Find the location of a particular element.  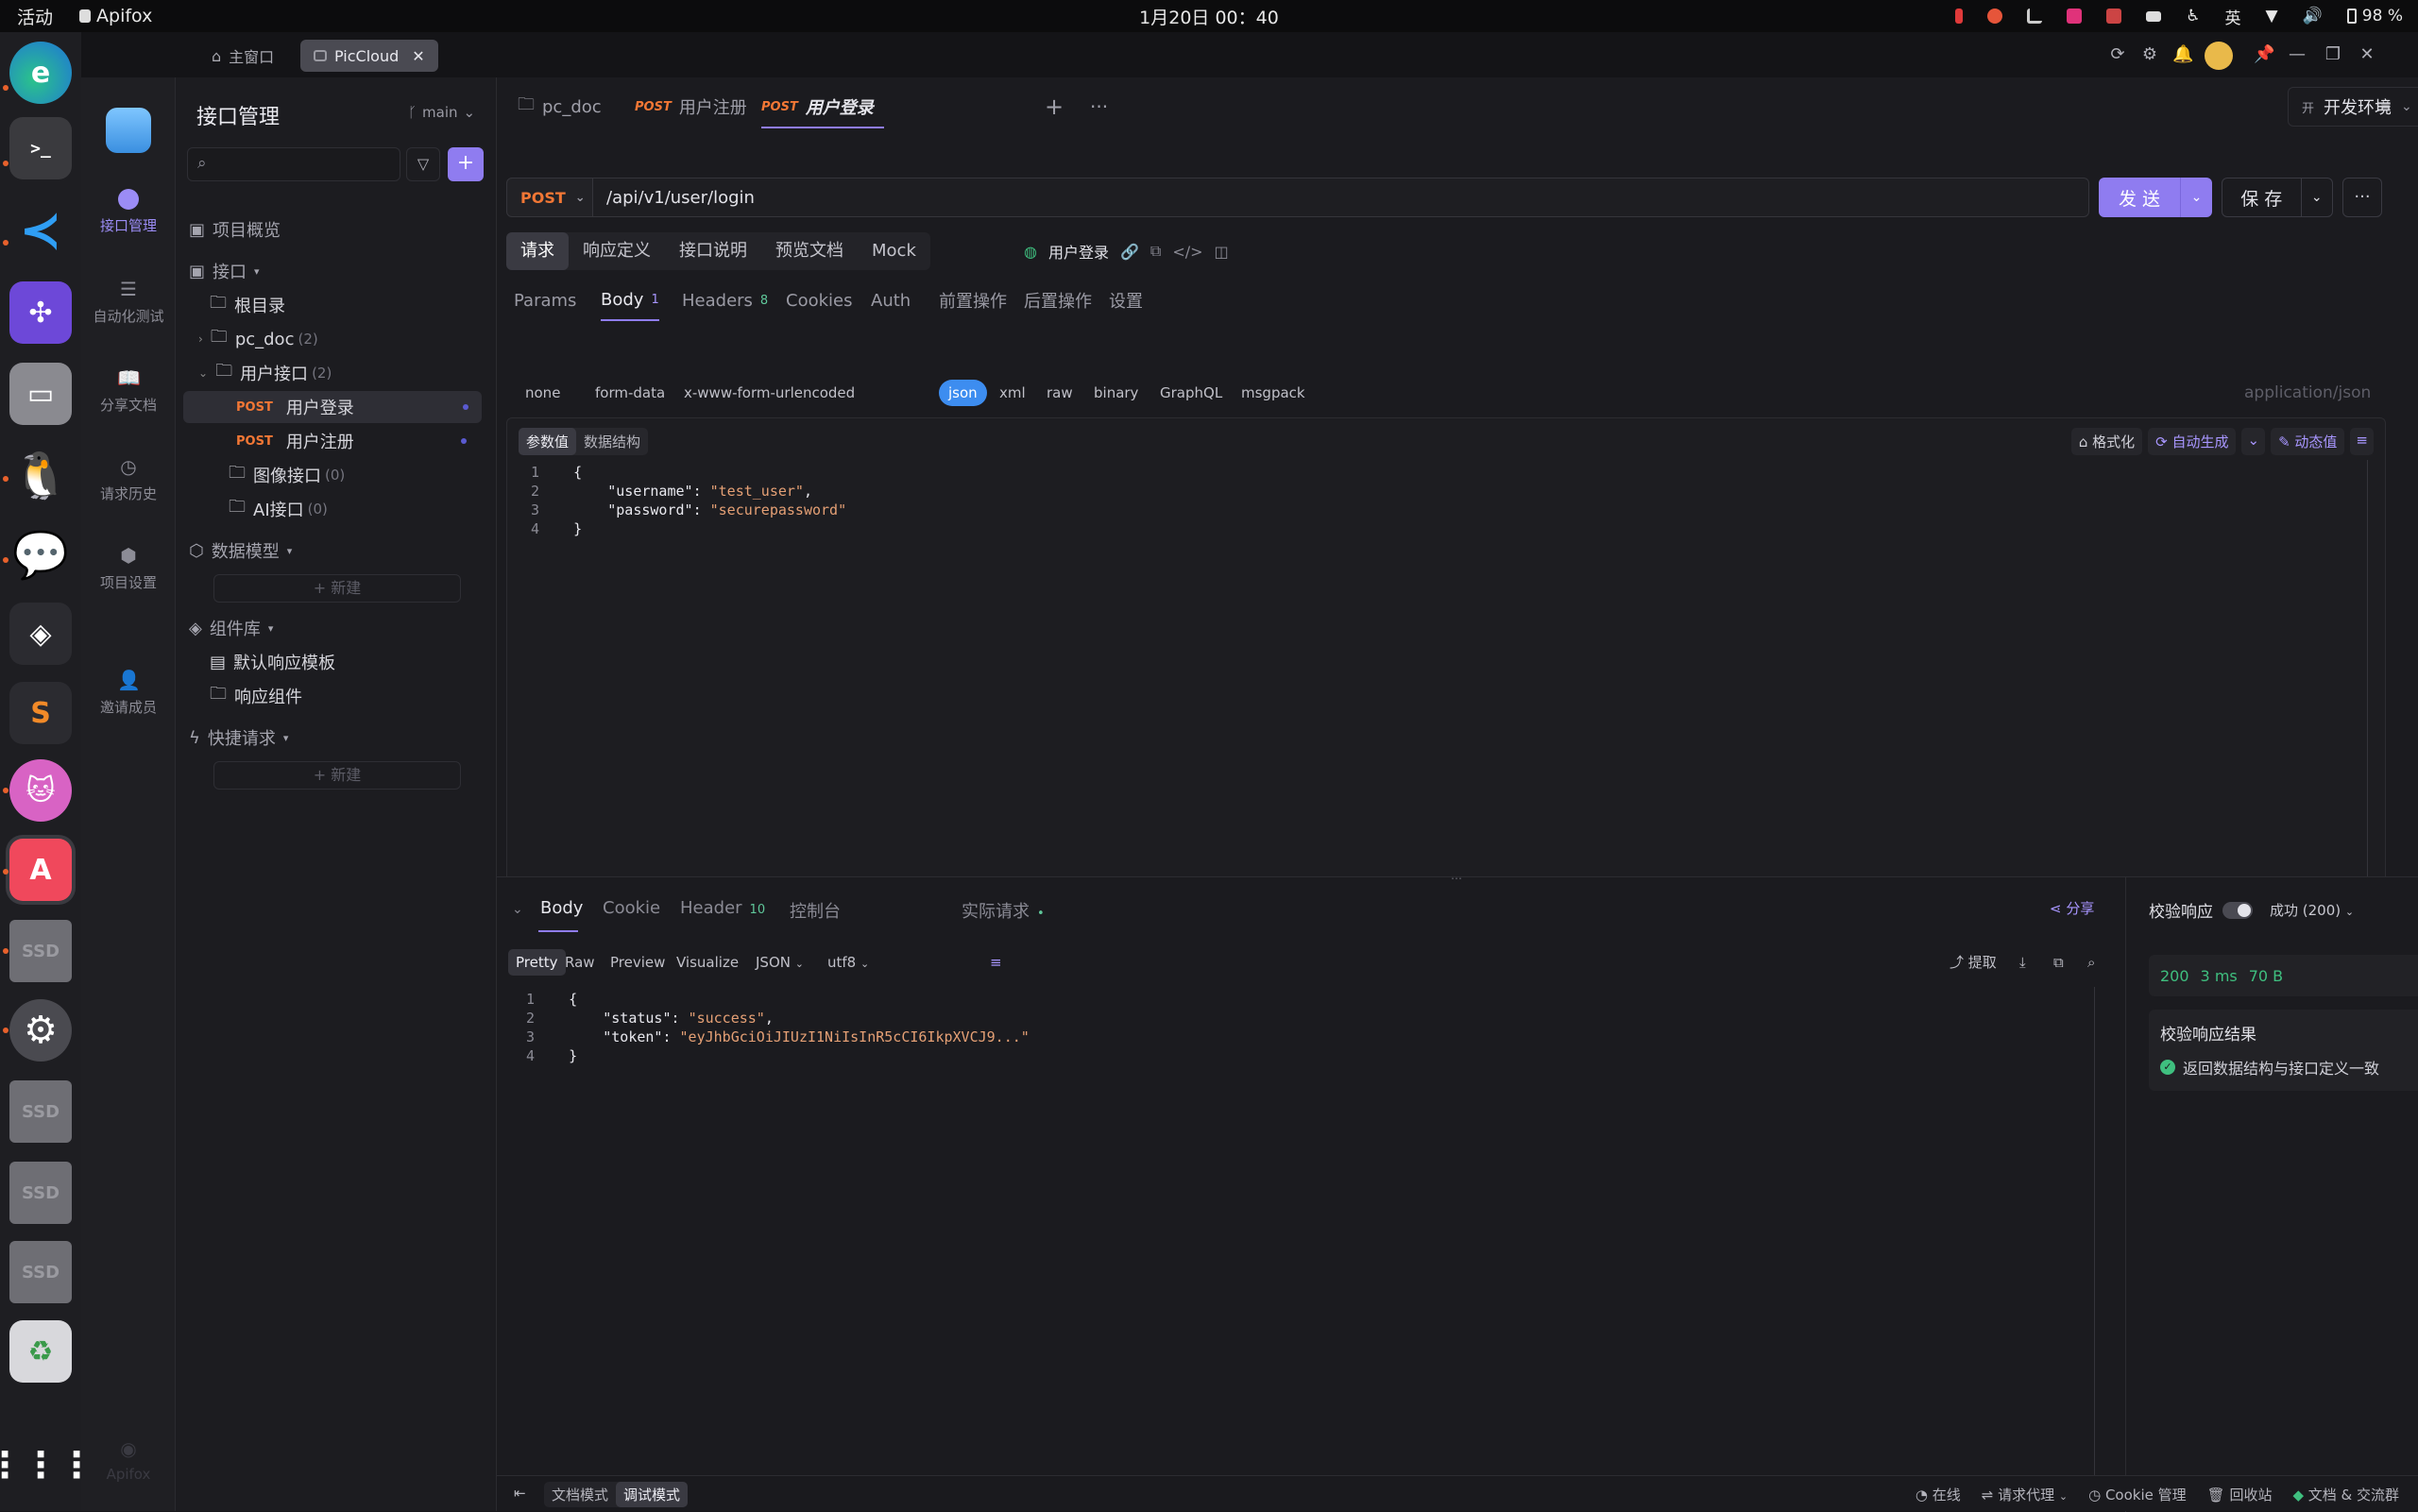

body-type-msgpack: msgpack is located at coordinates (1273, 393).